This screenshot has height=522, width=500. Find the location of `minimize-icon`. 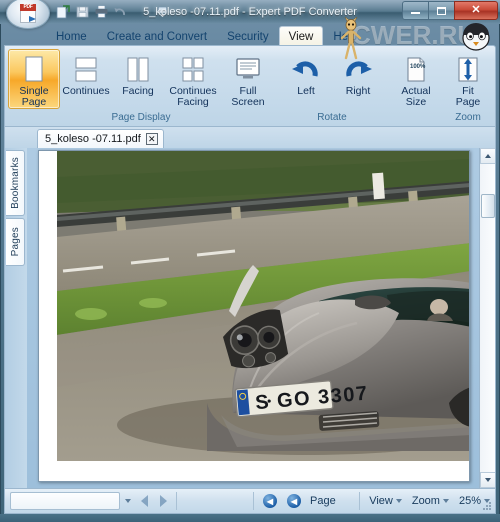

minimize-icon is located at coordinates (415, 13).